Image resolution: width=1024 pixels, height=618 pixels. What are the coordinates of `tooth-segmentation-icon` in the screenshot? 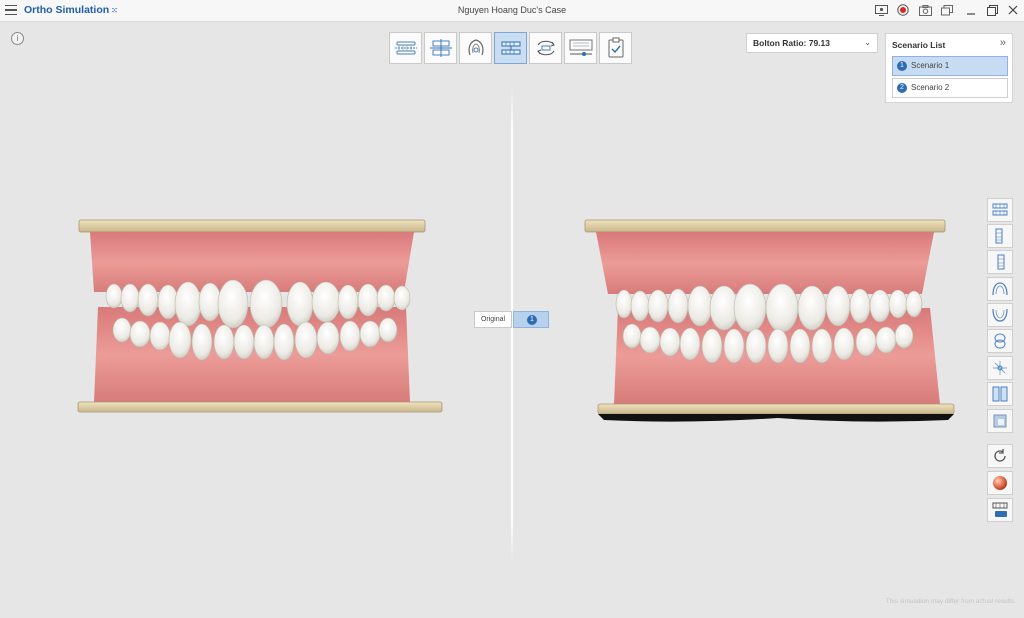 It's located at (475, 47).